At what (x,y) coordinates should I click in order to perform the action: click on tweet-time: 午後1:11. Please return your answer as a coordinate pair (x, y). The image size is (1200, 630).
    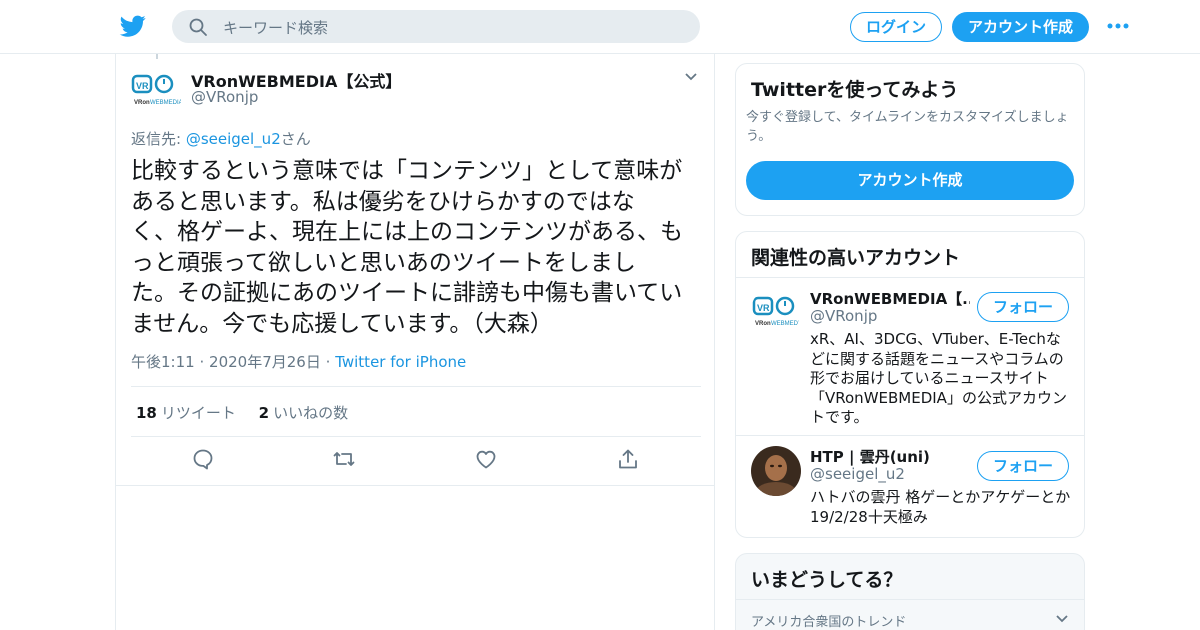
    Looking at the image, I should click on (163, 362).